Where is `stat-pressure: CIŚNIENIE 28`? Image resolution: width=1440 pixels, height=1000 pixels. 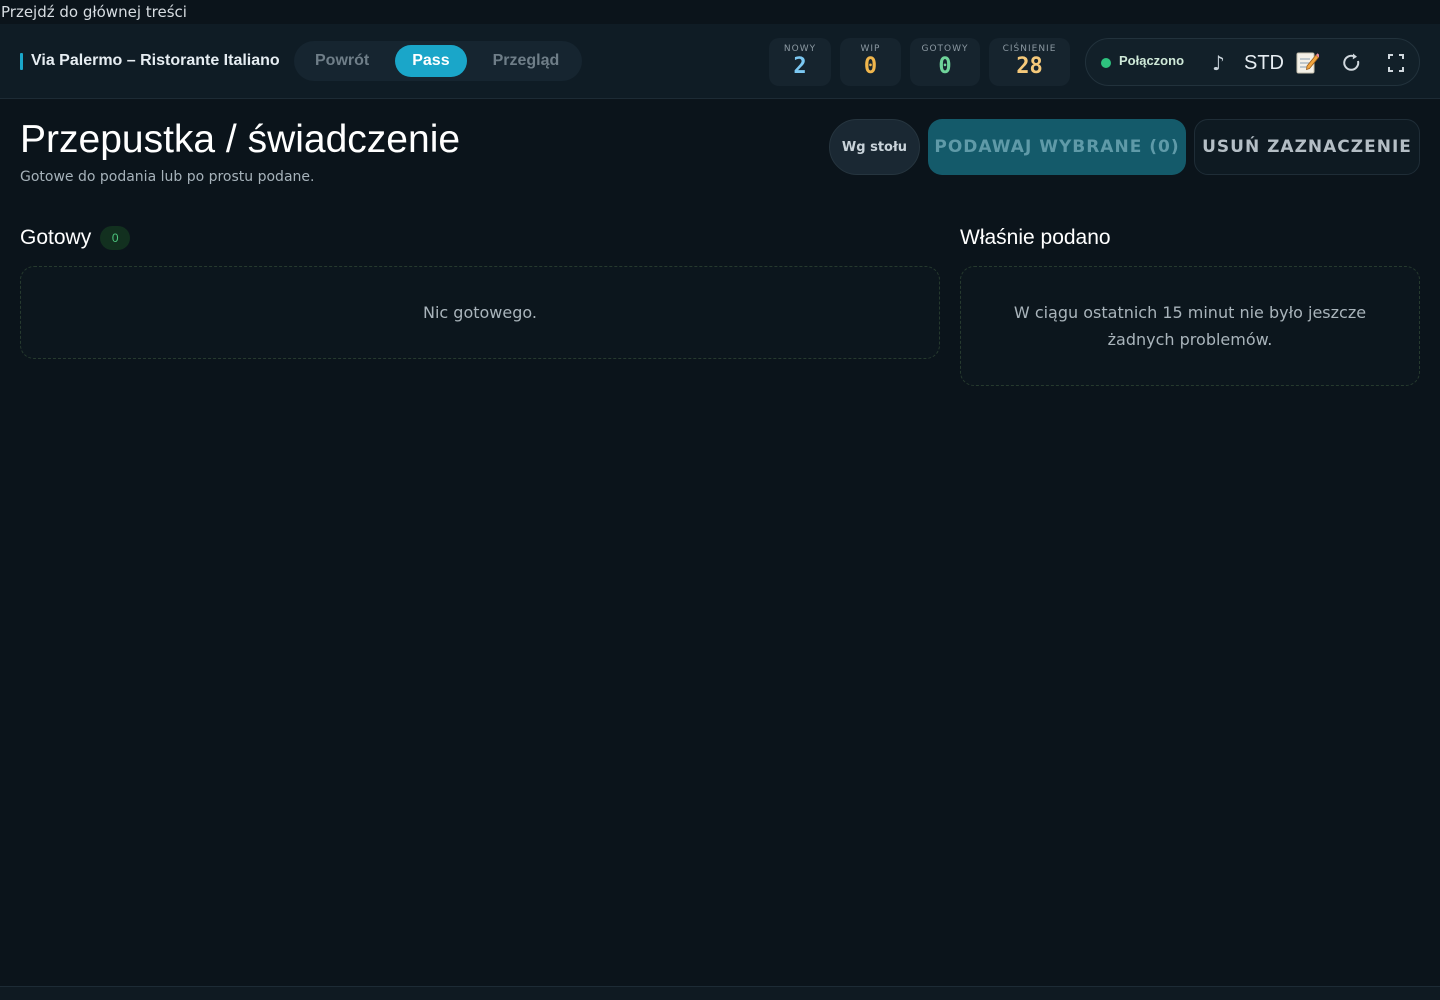 stat-pressure: CIŚNIENIE 28 is located at coordinates (1029, 62).